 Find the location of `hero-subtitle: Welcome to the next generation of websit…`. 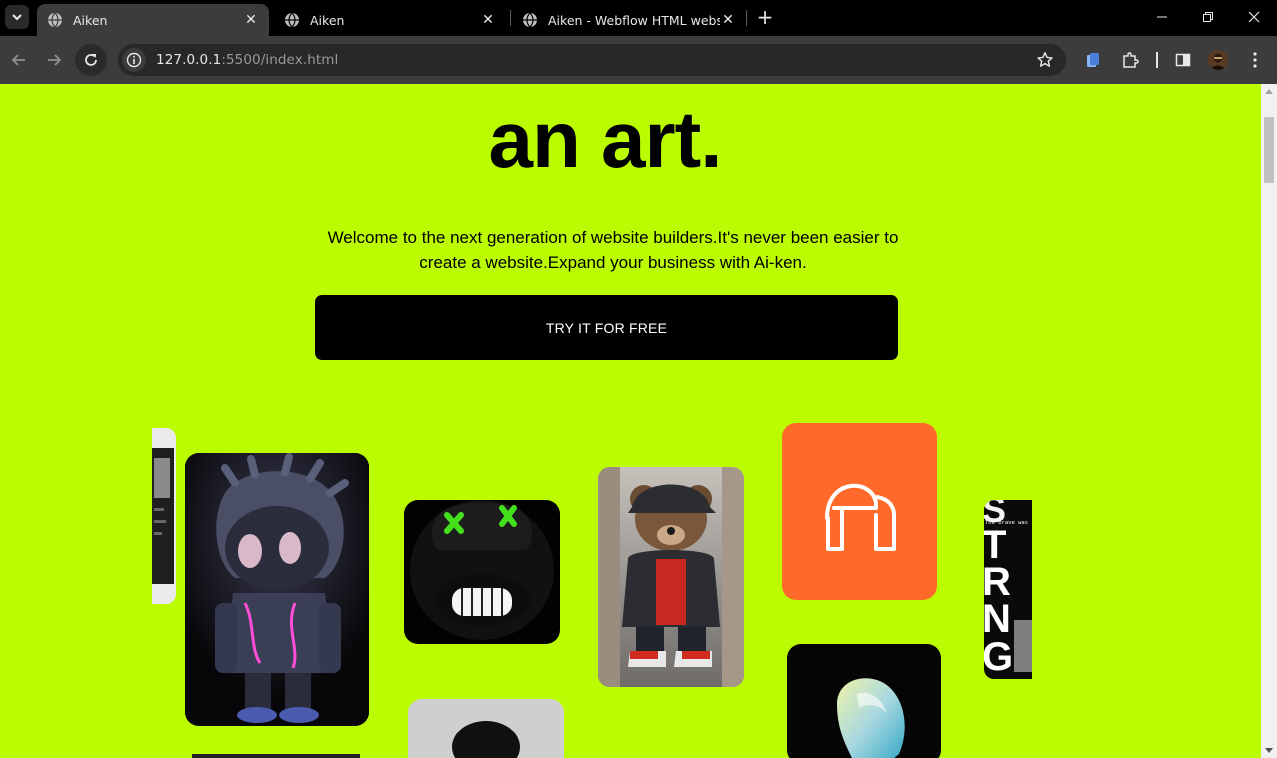

hero-subtitle: Welcome to the next generation of websit… is located at coordinates (613, 250).